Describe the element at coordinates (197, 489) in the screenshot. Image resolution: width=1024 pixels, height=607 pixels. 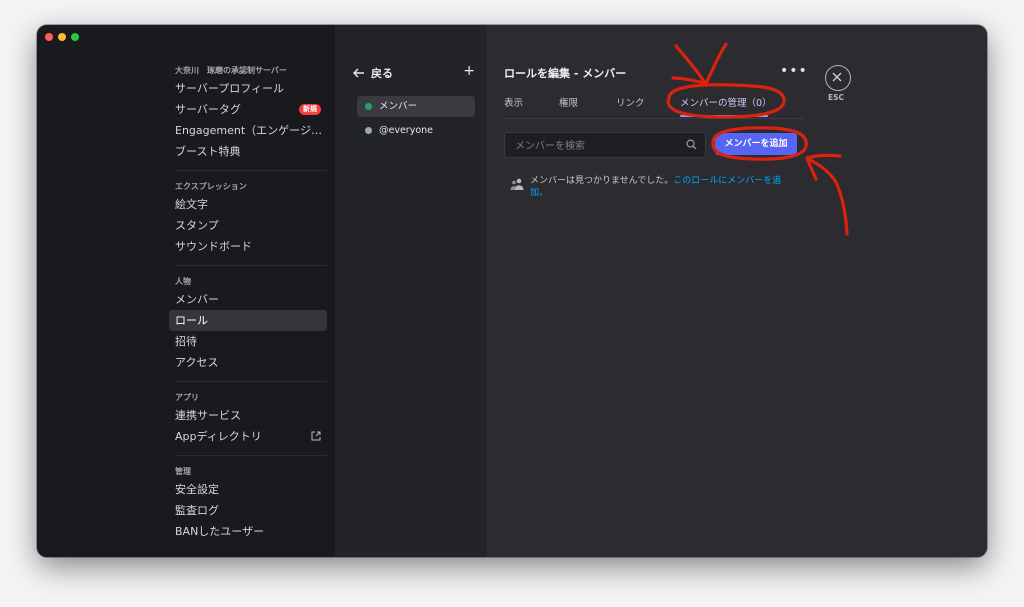
I see `sidebar-item-label: 安全設定` at that location.